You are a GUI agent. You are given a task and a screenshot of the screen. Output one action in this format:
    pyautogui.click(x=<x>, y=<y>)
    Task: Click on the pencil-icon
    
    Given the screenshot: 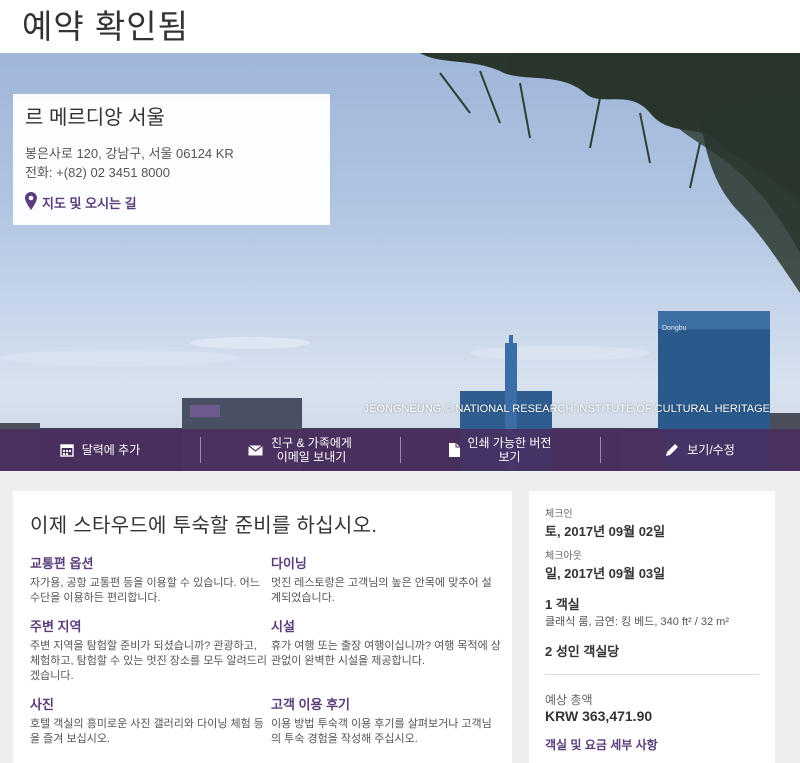 What is the action you would take?
    pyautogui.click(x=672, y=450)
    